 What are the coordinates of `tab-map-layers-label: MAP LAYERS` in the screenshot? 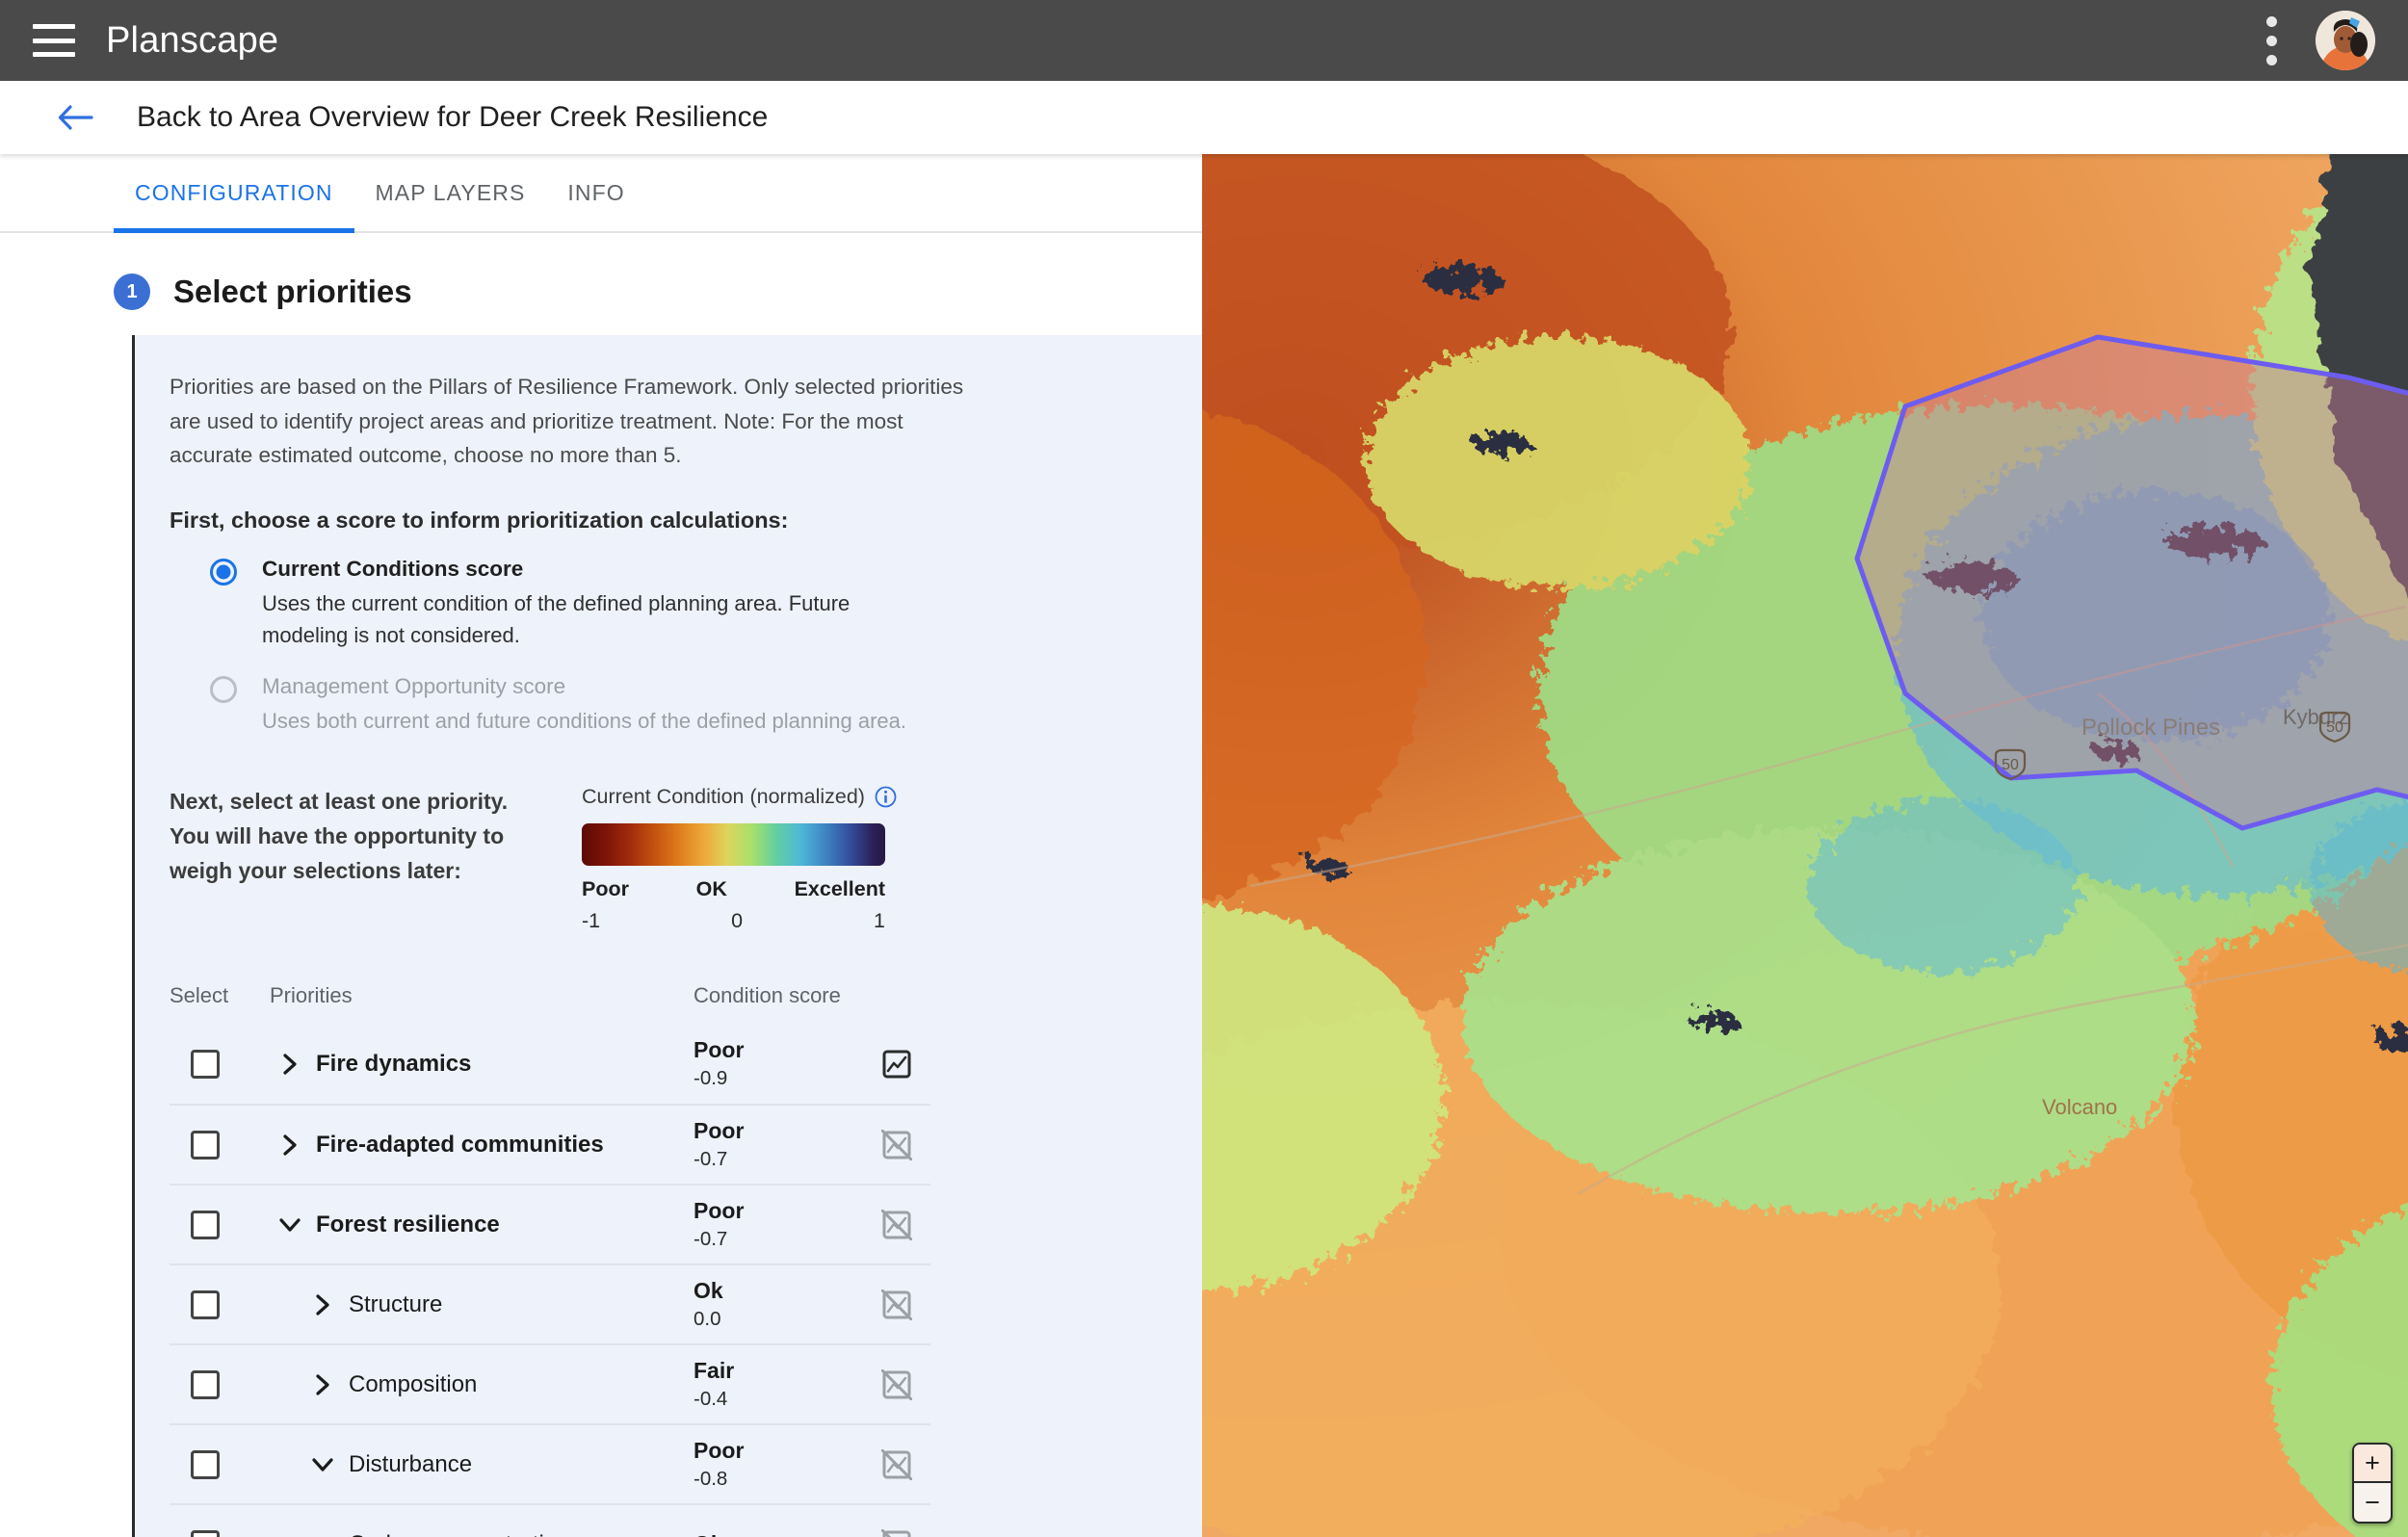 It's located at (450, 192).